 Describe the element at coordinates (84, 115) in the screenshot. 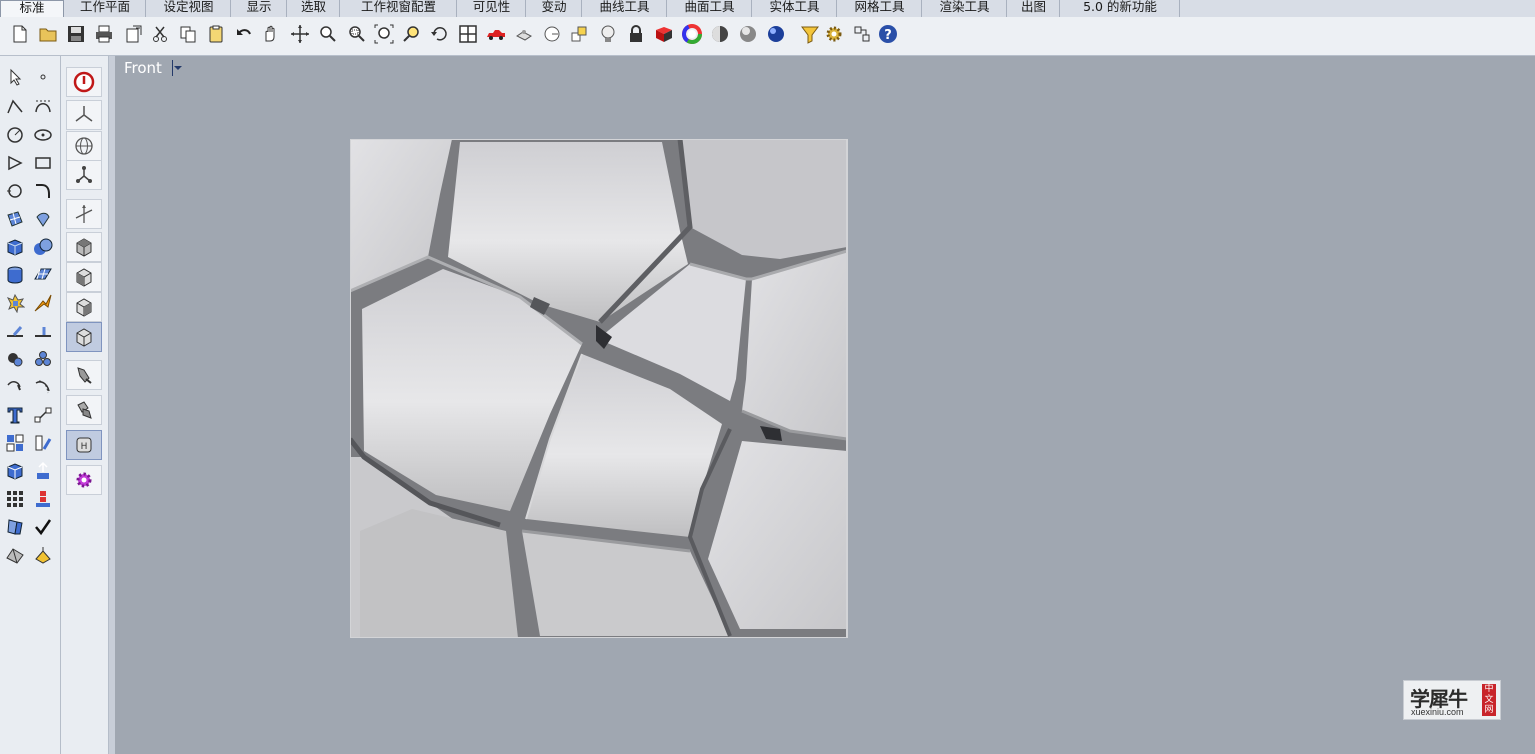

I see `perspective-view-icon` at that location.